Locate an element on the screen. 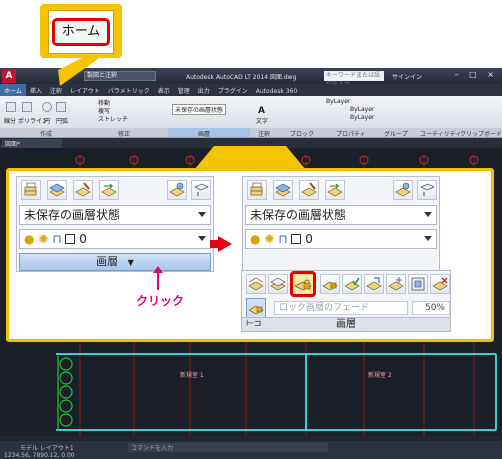 Image resolution: width=502 pixels, height=459 pixels. locked-layer-fade-slider: ロック画層のフェード is located at coordinates (341, 308).